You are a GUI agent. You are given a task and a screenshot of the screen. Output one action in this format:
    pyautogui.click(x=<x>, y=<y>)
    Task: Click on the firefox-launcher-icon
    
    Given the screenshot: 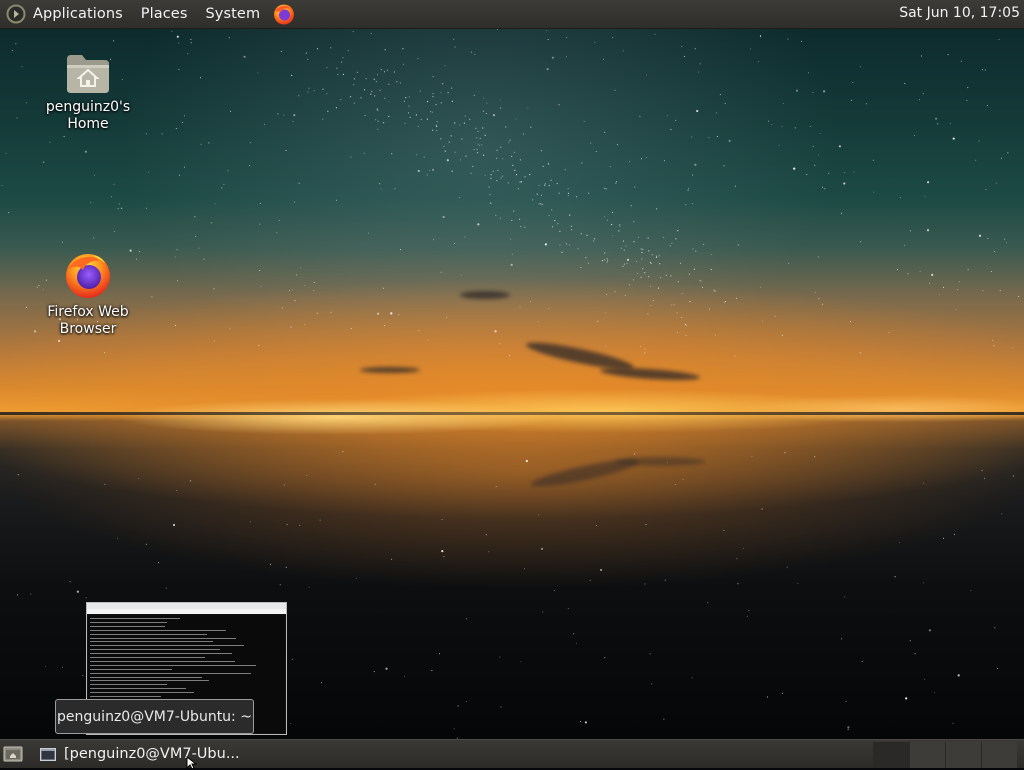 What is the action you would take?
    pyautogui.click(x=284, y=14)
    